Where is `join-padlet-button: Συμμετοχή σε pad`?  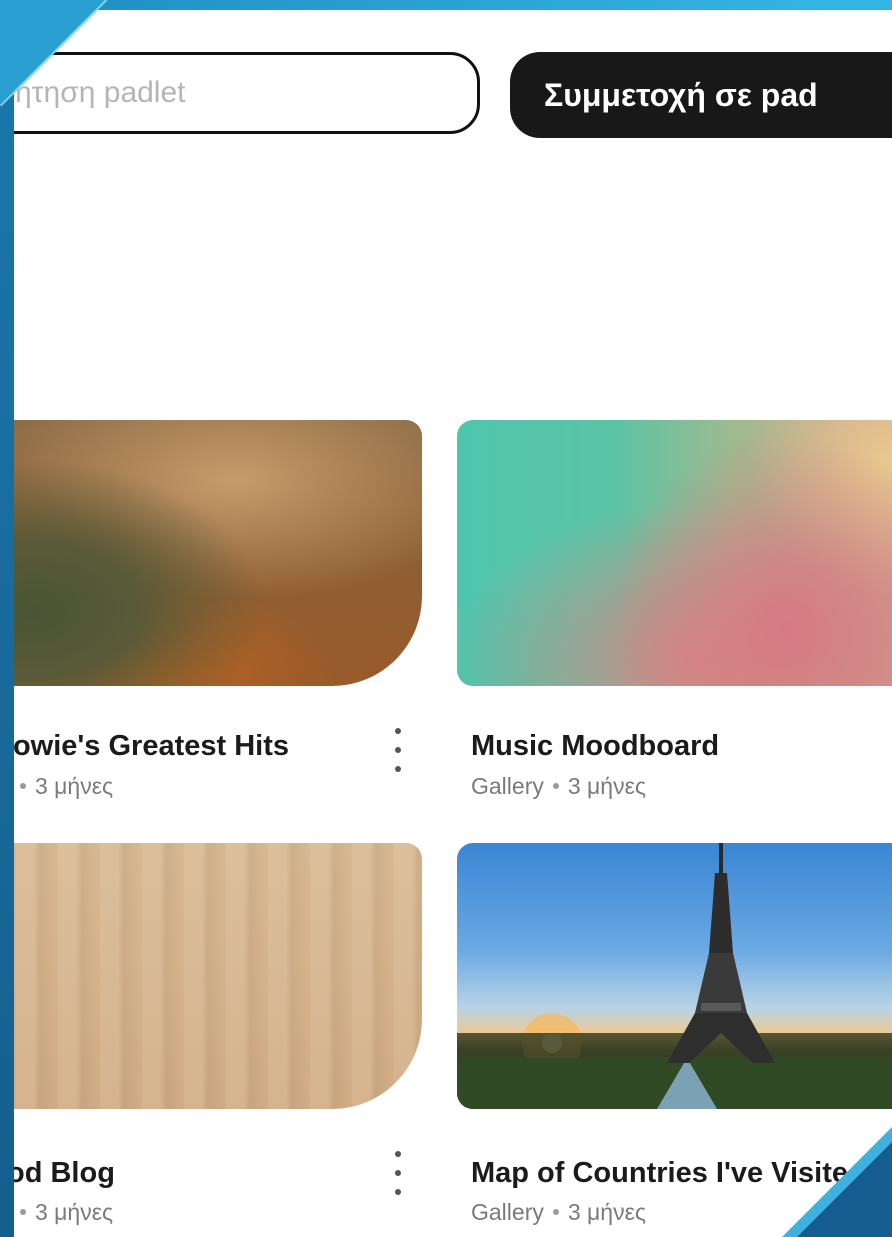
join-padlet-button: Συμμετοχή σε pad is located at coordinates (701, 95).